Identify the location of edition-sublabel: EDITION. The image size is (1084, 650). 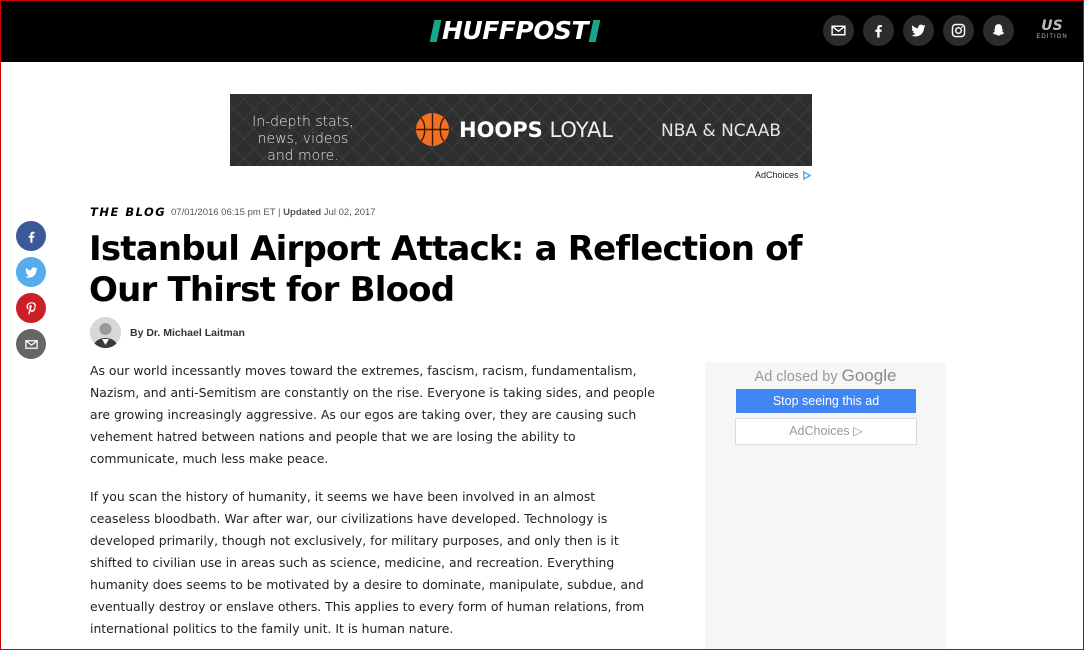
(1052, 37).